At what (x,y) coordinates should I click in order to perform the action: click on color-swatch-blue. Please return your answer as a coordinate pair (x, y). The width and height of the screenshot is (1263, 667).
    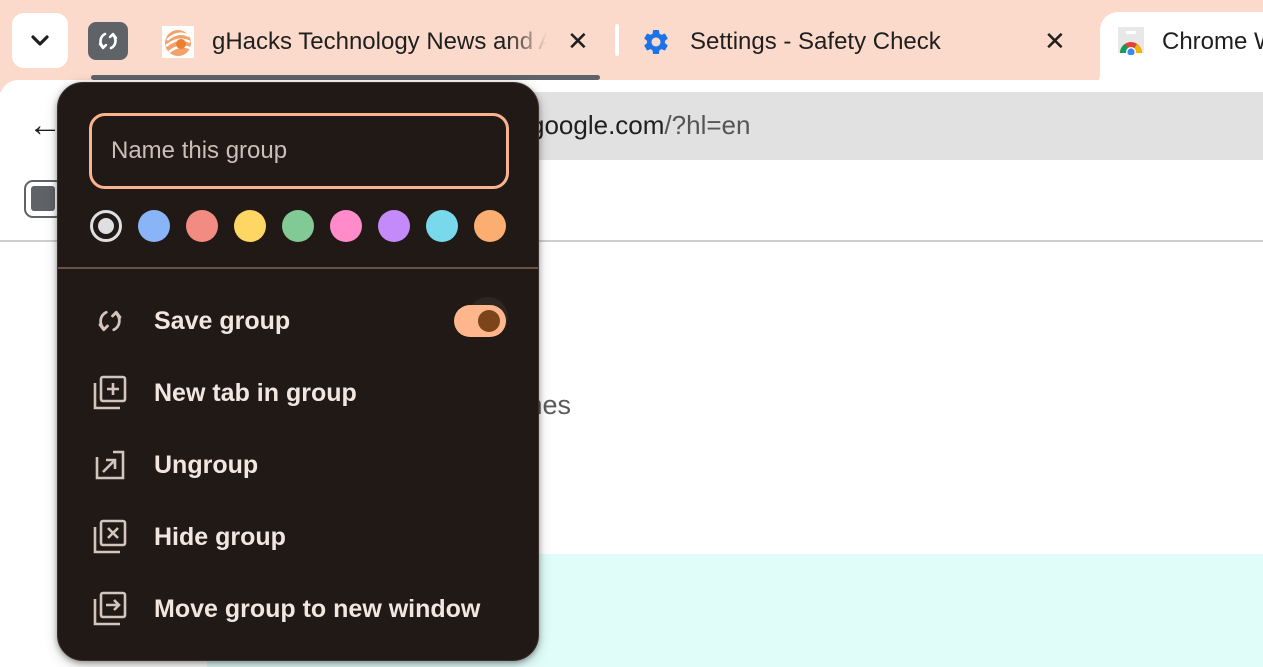
    Looking at the image, I should click on (154, 226).